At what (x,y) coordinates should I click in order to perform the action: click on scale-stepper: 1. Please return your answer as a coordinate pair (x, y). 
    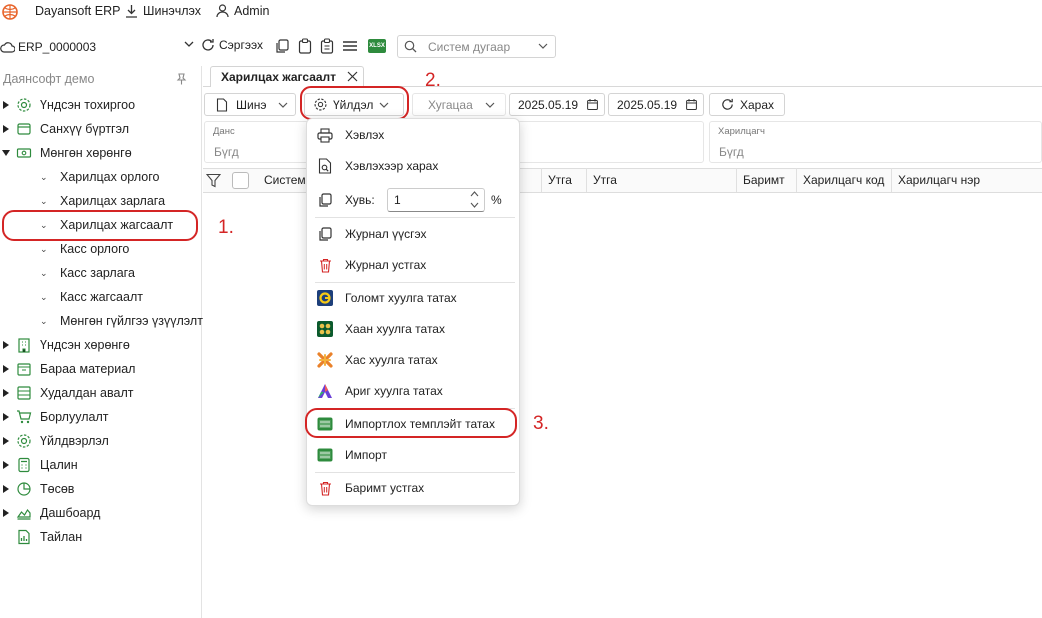
    Looking at the image, I should click on (436, 200).